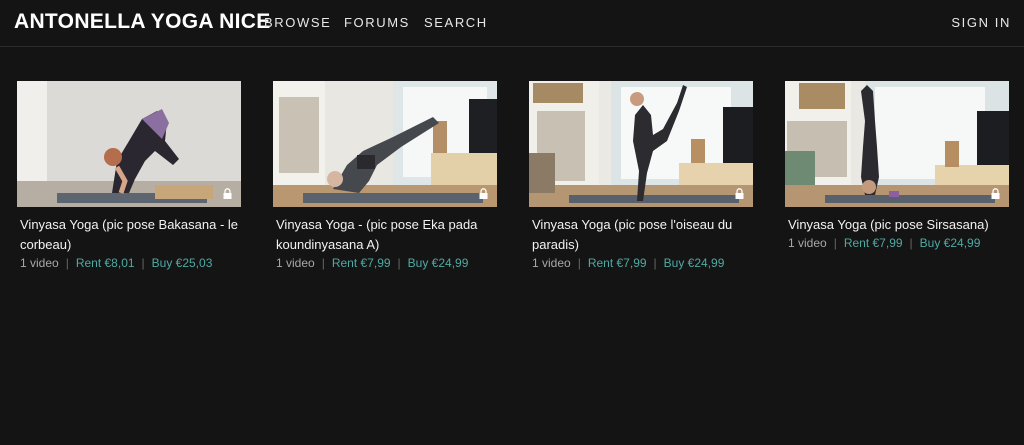 Image resolution: width=1024 pixels, height=445 pixels. I want to click on nav-forums-link: FORUMS, so click(377, 22).